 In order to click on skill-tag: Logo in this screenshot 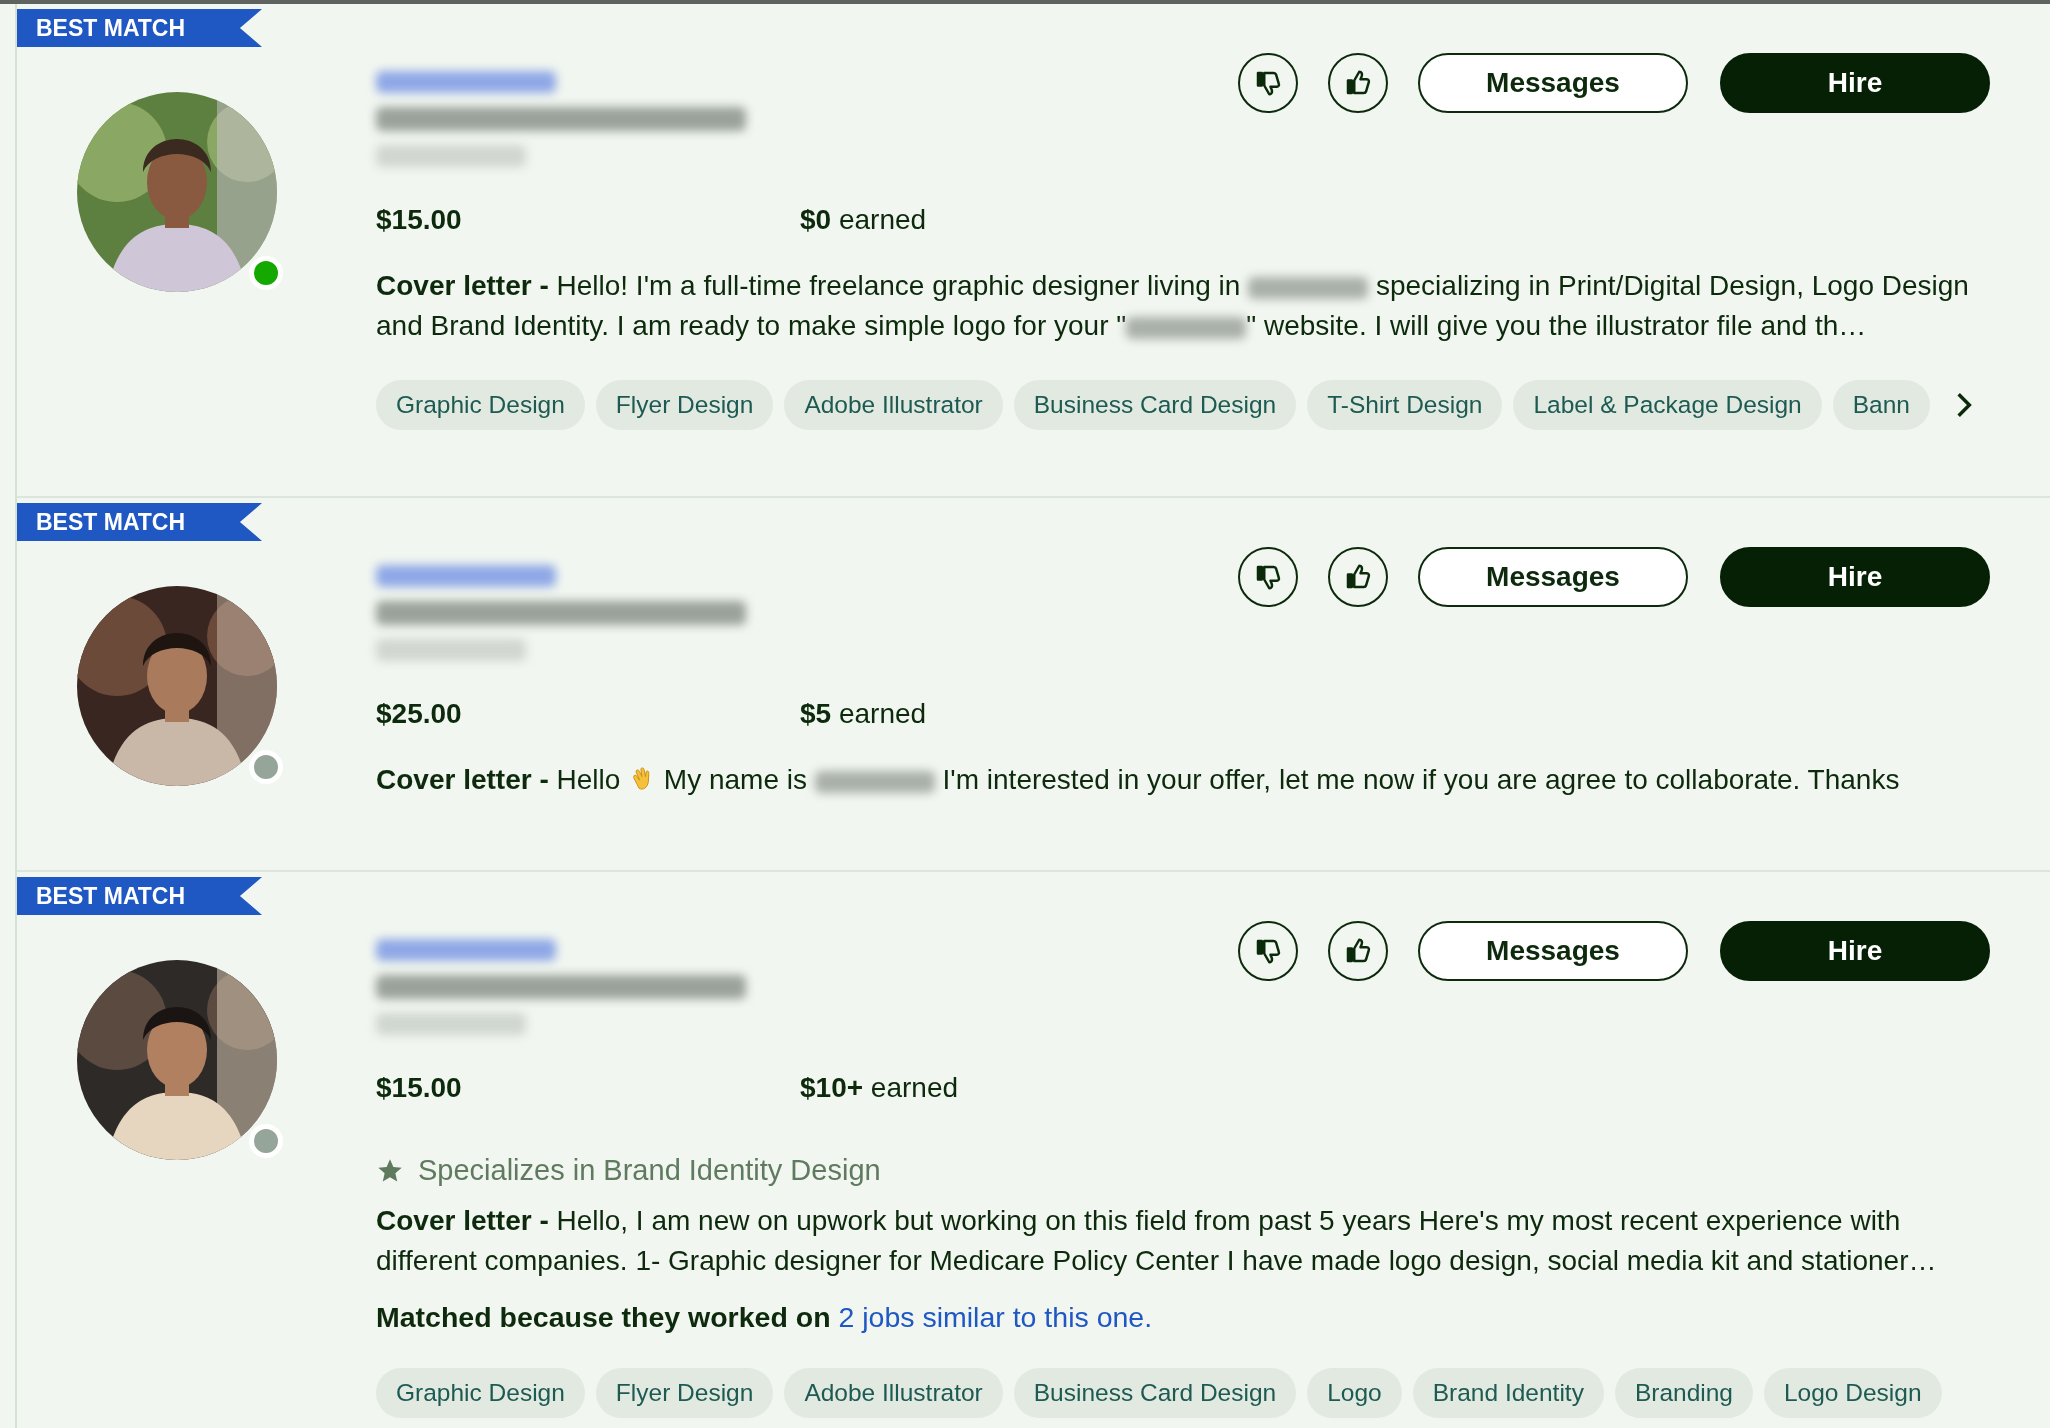, I will do `click(1354, 1393)`.